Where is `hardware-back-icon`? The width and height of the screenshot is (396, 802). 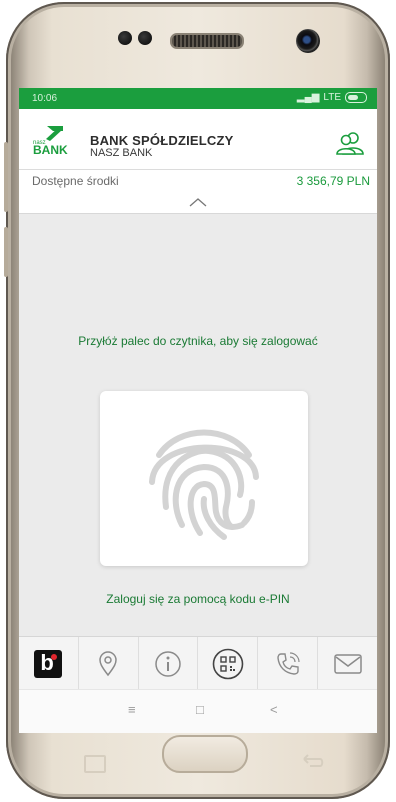
hardware-back-icon is located at coordinates (313, 761).